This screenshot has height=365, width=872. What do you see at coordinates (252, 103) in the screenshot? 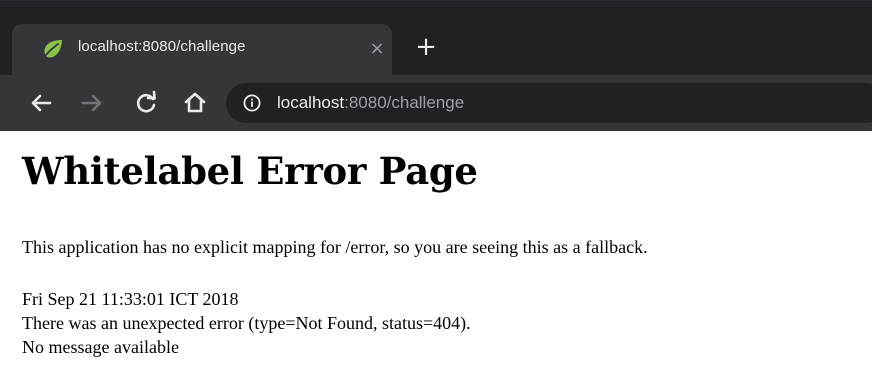
I see `info-icon` at bounding box center [252, 103].